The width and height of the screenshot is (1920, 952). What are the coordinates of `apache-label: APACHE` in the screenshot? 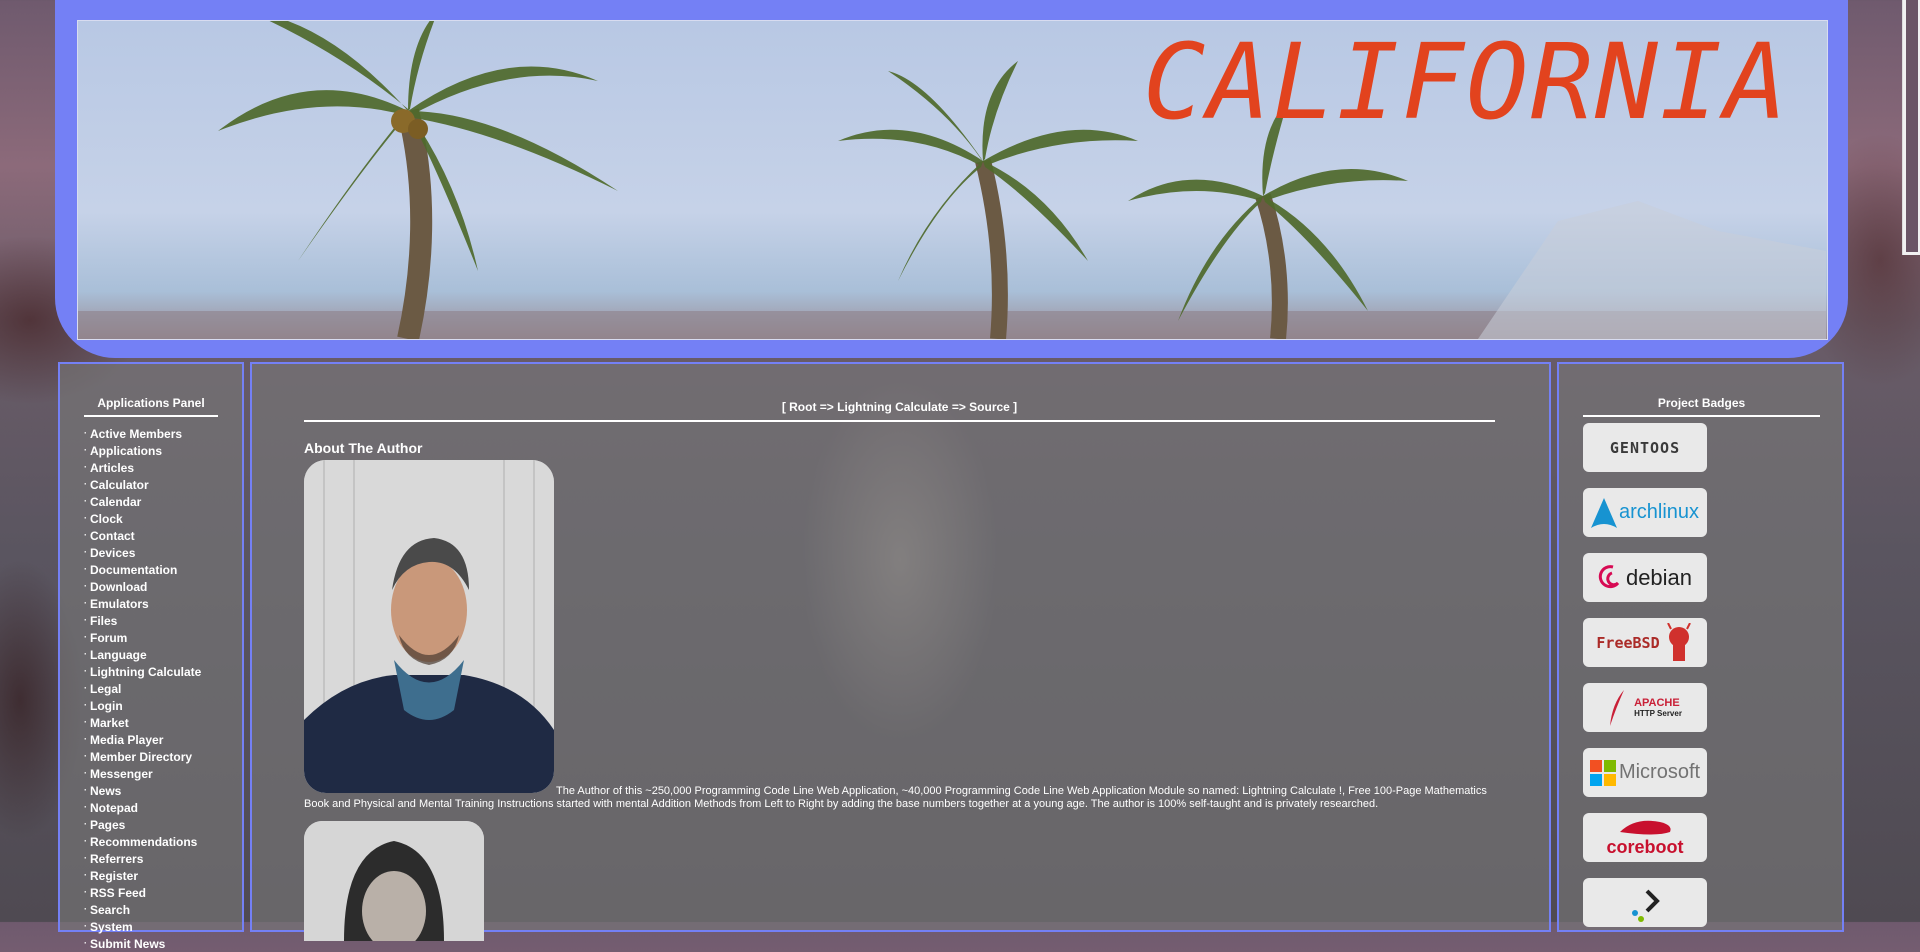 It's located at (1657, 703).